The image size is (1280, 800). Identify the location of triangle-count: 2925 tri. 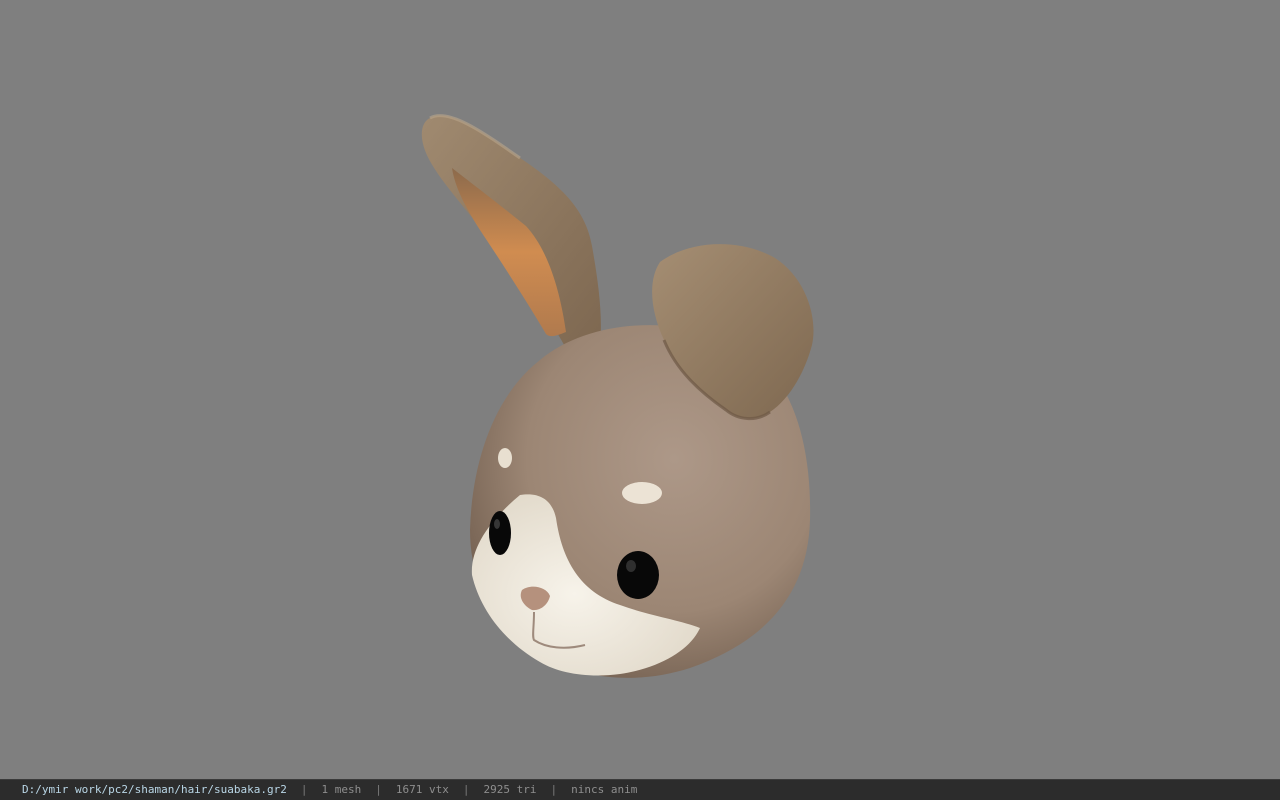
(510, 789).